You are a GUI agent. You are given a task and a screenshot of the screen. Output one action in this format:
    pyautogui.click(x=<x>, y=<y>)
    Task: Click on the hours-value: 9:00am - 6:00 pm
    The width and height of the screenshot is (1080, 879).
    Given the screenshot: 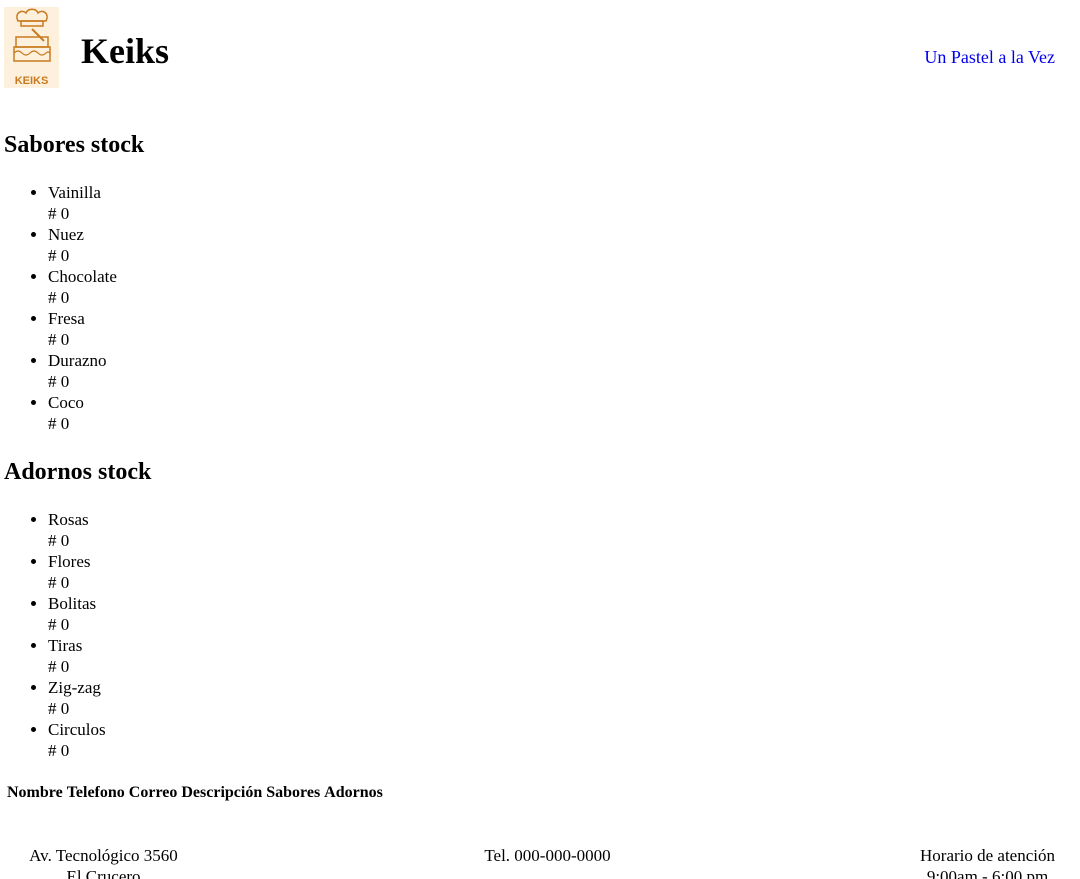 What is the action you would take?
    pyautogui.click(x=987, y=873)
    